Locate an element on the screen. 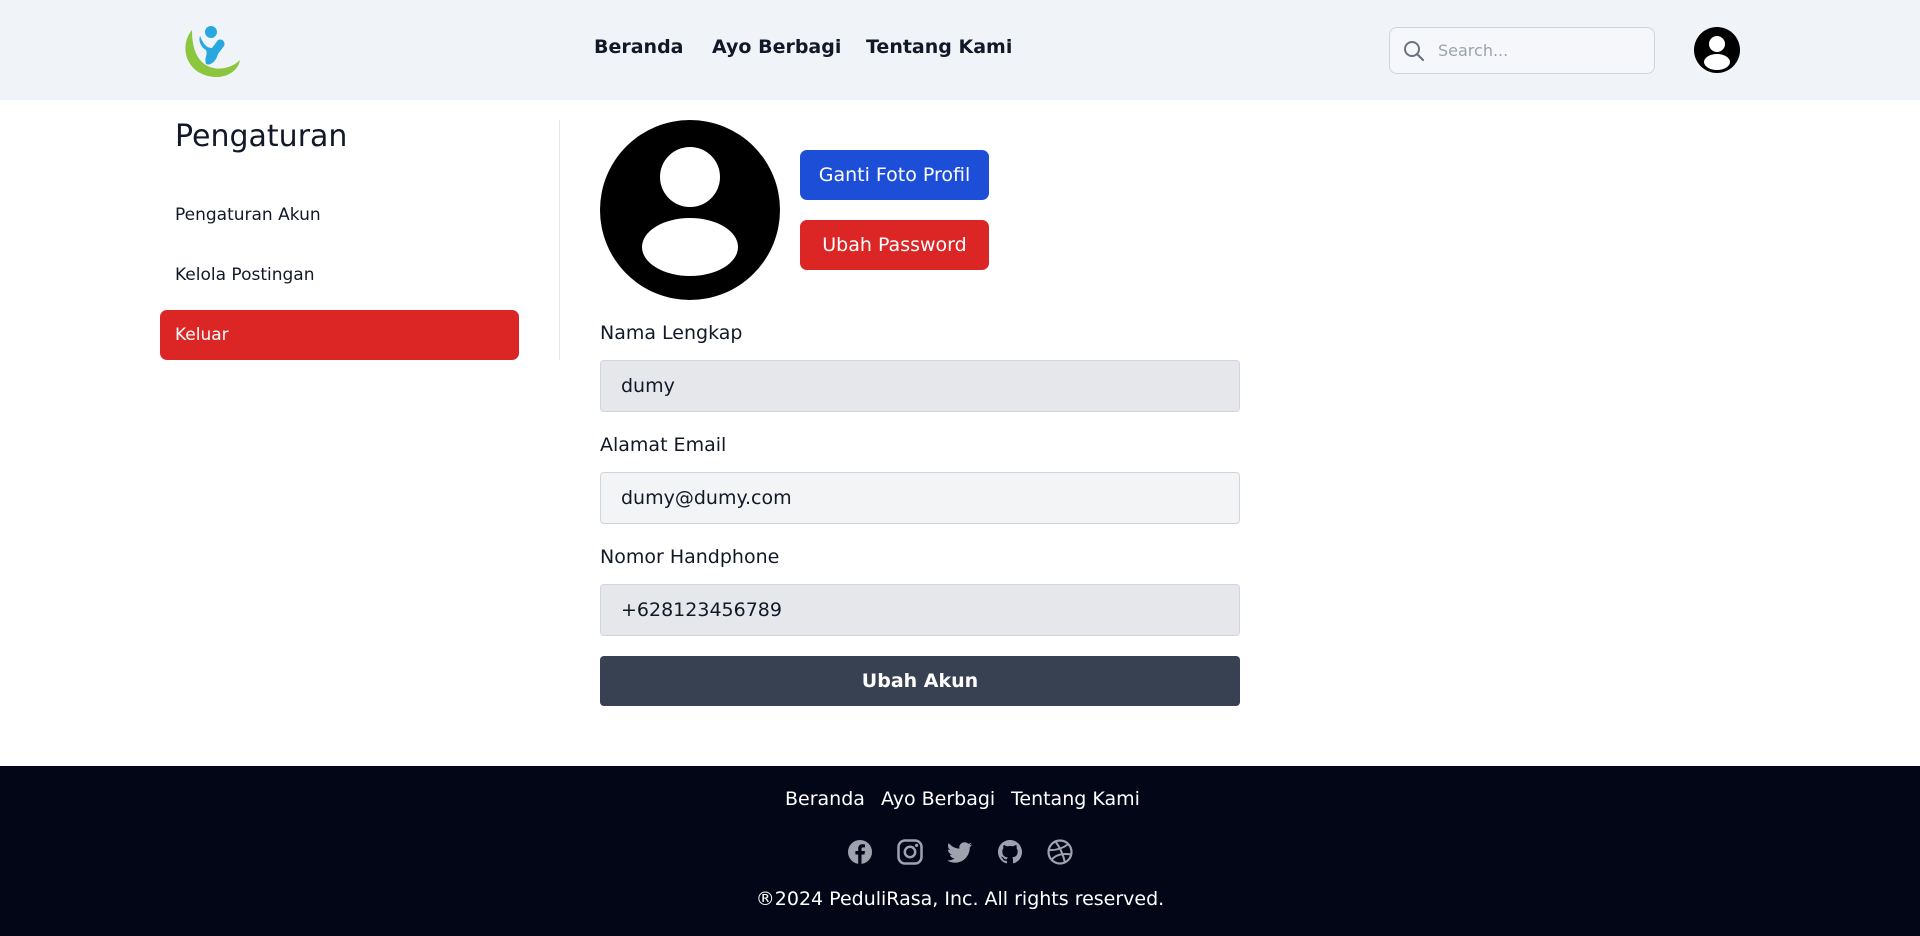 The height and width of the screenshot is (936, 1920). footer-link-tentang-kami: Tentang Kami is located at coordinates (1075, 799).